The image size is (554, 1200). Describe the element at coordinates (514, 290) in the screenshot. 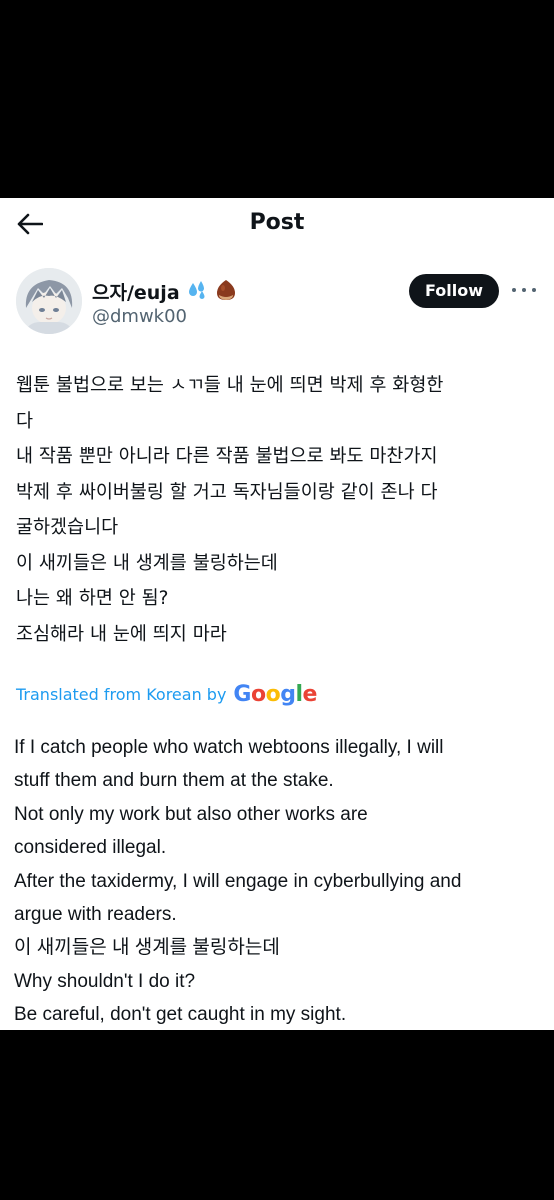

I see `more-dots-icon` at that location.